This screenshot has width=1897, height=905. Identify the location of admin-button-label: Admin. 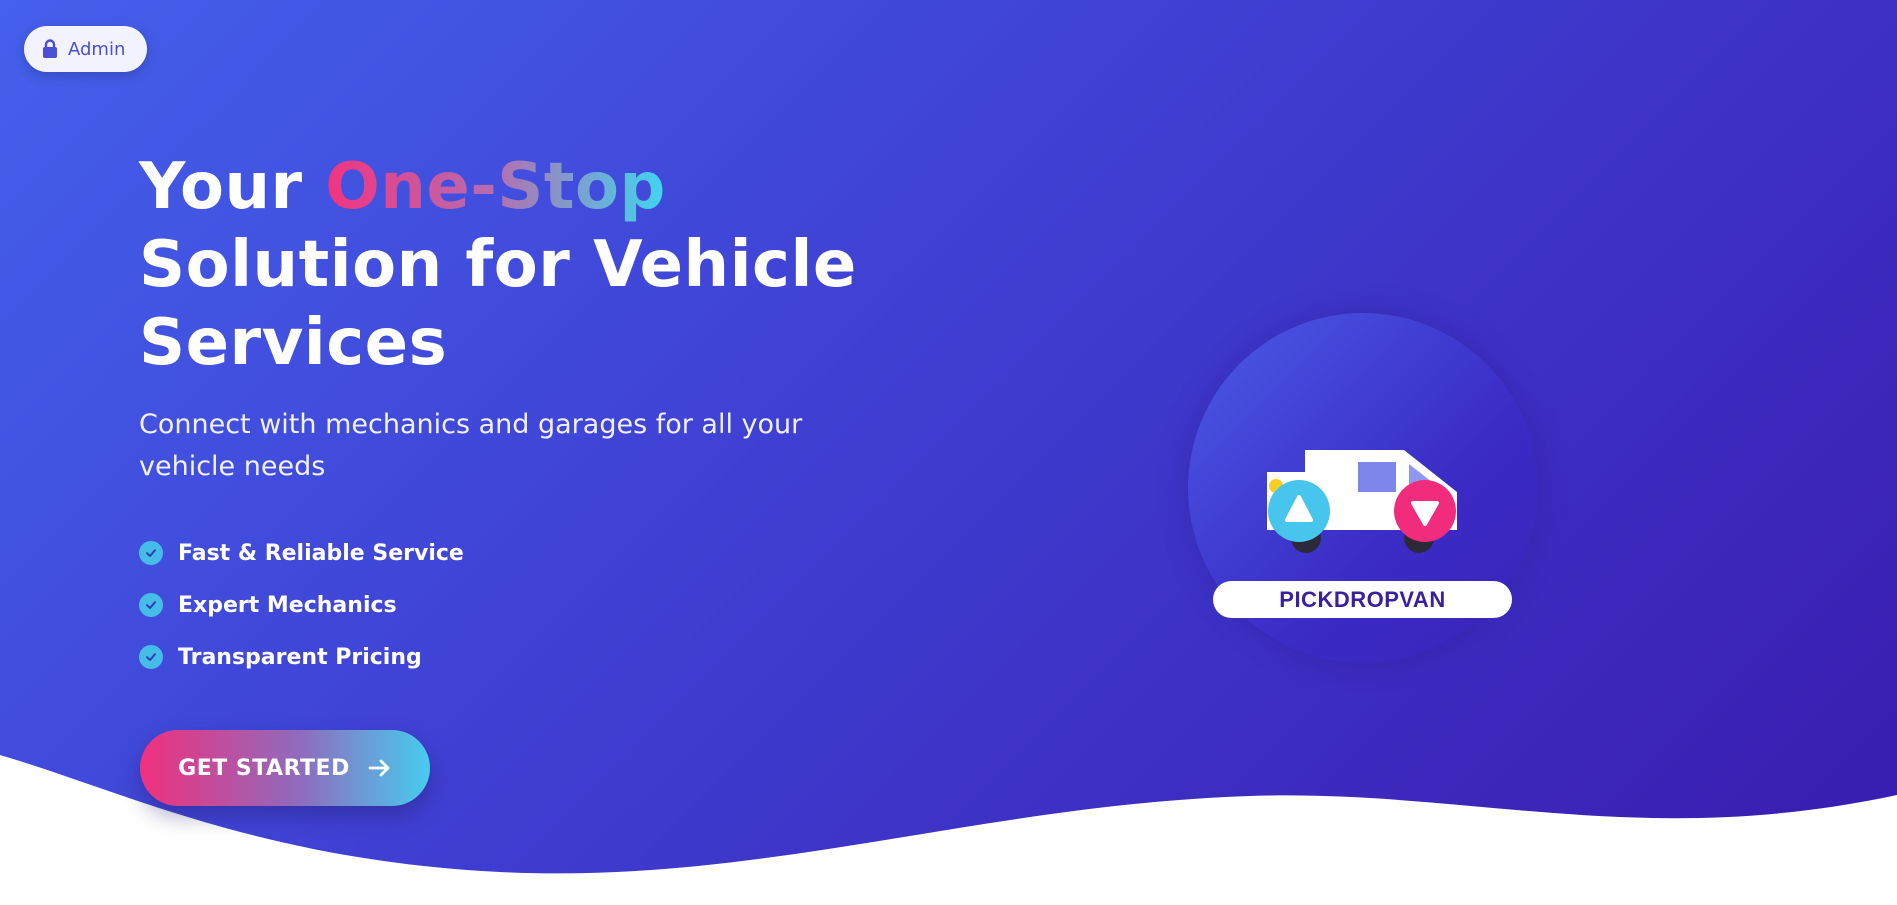
(97, 49).